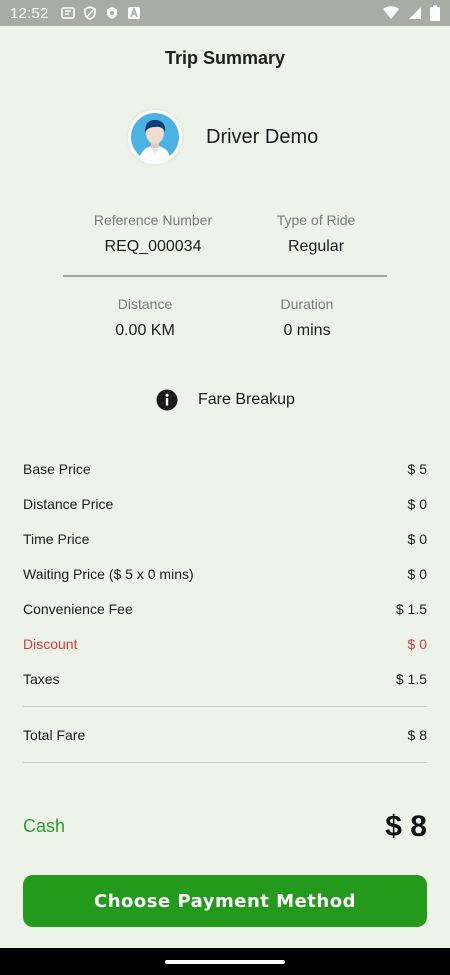  Describe the element at coordinates (417, 469) in the screenshot. I see `fare-row-value: $ 5` at that location.